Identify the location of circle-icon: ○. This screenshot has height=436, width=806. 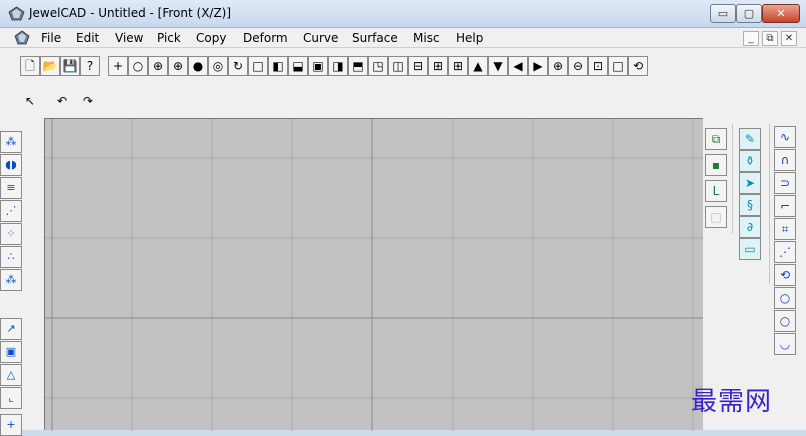
(138, 66).